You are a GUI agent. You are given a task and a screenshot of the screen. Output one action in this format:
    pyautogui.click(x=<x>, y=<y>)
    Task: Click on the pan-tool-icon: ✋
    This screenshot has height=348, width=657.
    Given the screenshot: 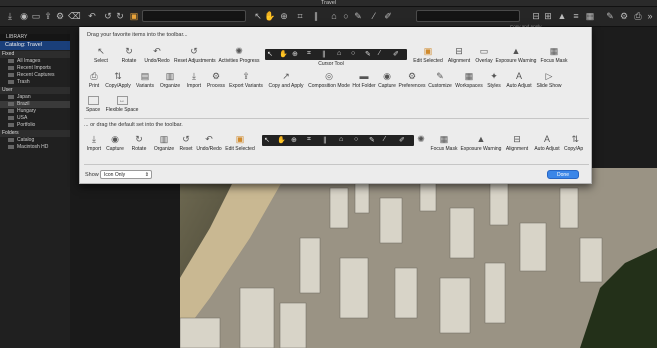 What is the action you would take?
    pyautogui.click(x=270, y=16)
    